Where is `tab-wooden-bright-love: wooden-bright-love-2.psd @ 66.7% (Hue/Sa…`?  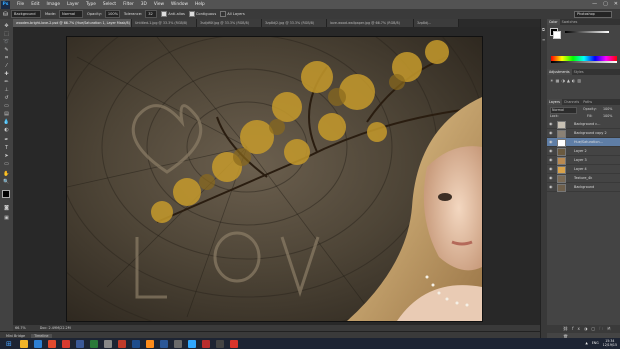
tab-wooden-bright-love: wooden-bright-love-2.psd @ 66.7% (Hue/Sa… is located at coordinates (72, 23).